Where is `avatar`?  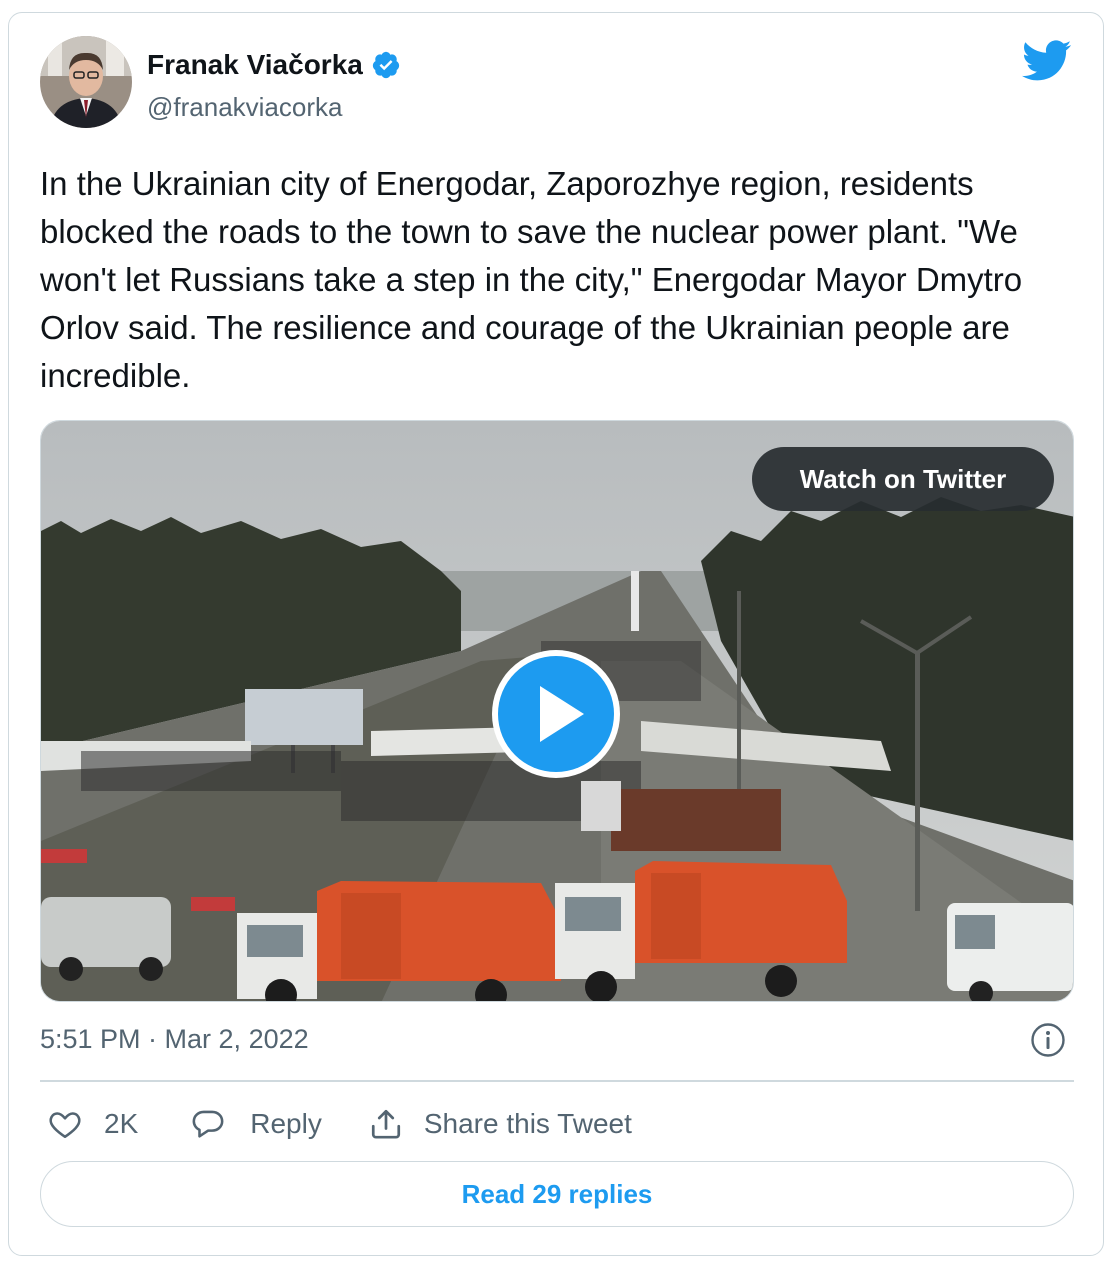
avatar is located at coordinates (86, 82).